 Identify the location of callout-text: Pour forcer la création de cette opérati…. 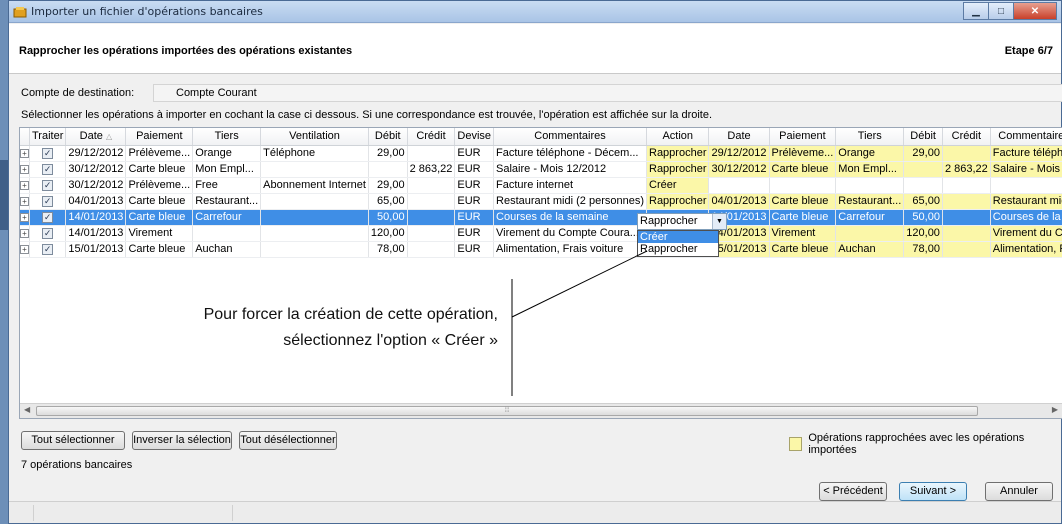
(350, 327).